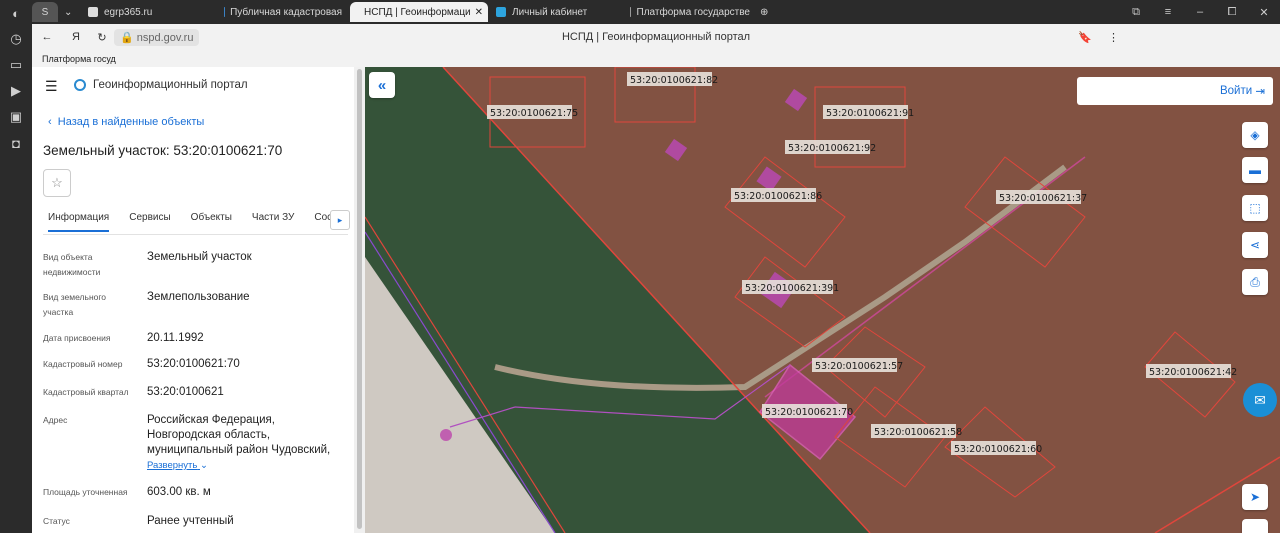 Image resolution: width=1280 pixels, height=533 pixels. Describe the element at coordinates (809, 412) in the screenshot. I see `parcel-label-70: 53:20:0100621:70` at that location.